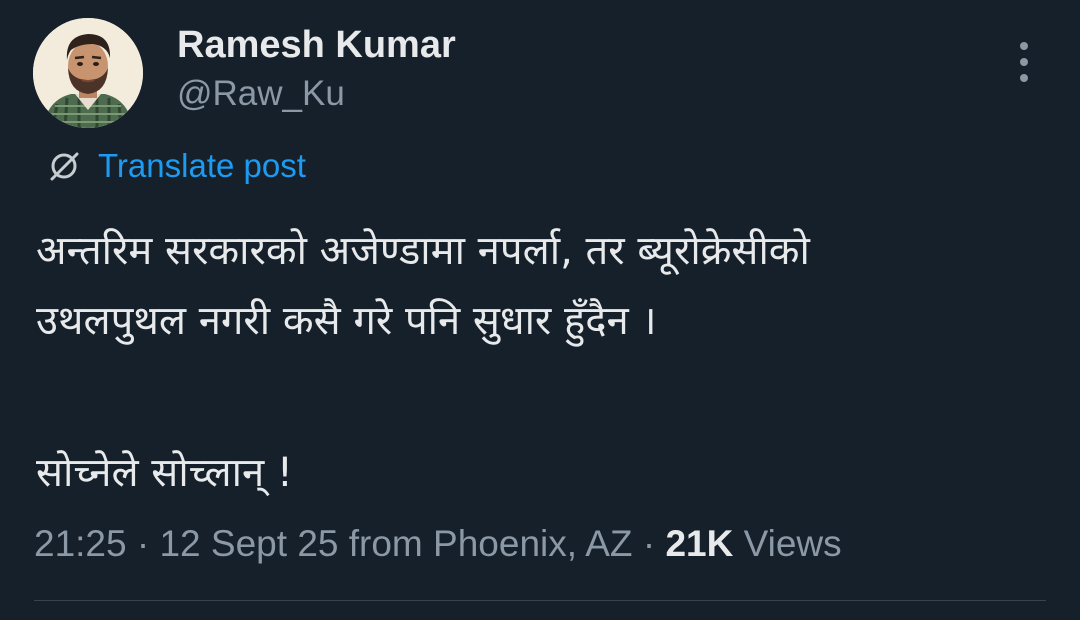 The height and width of the screenshot is (620, 1080). What do you see at coordinates (485, 543) in the screenshot?
I see `post-location: from Phoenix, AZ` at bounding box center [485, 543].